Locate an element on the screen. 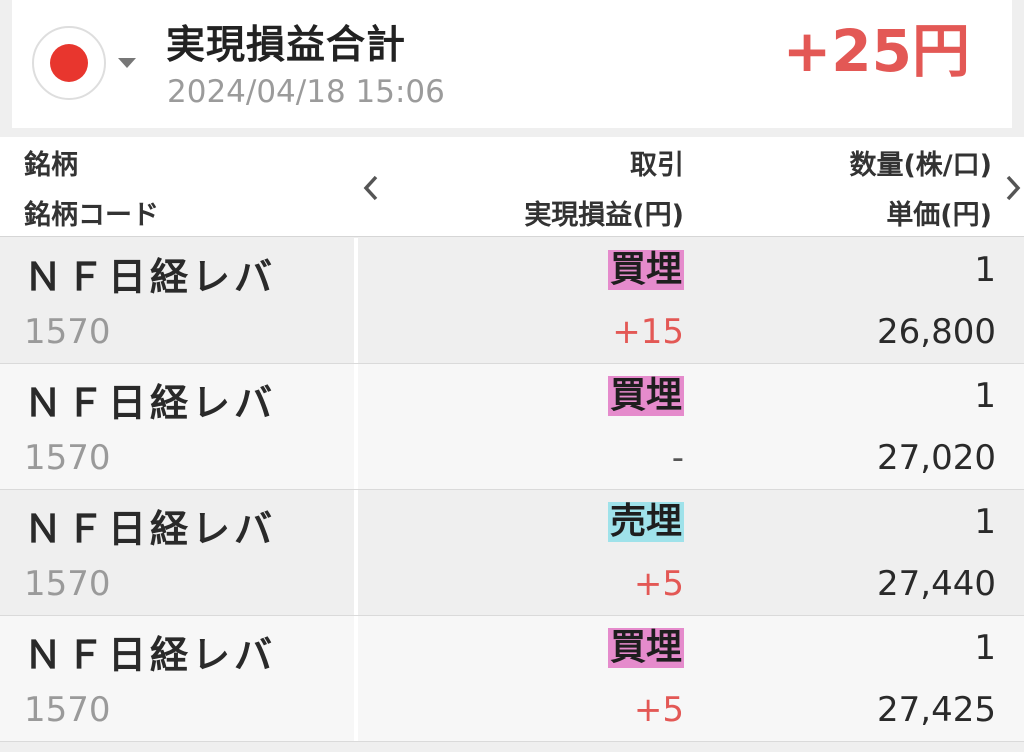 The height and width of the screenshot is (752, 1024). table-header: 銘柄 銘柄コード 取引 実現損益(円) 数量(株/口) 単価(円) is located at coordinates (512, 187).